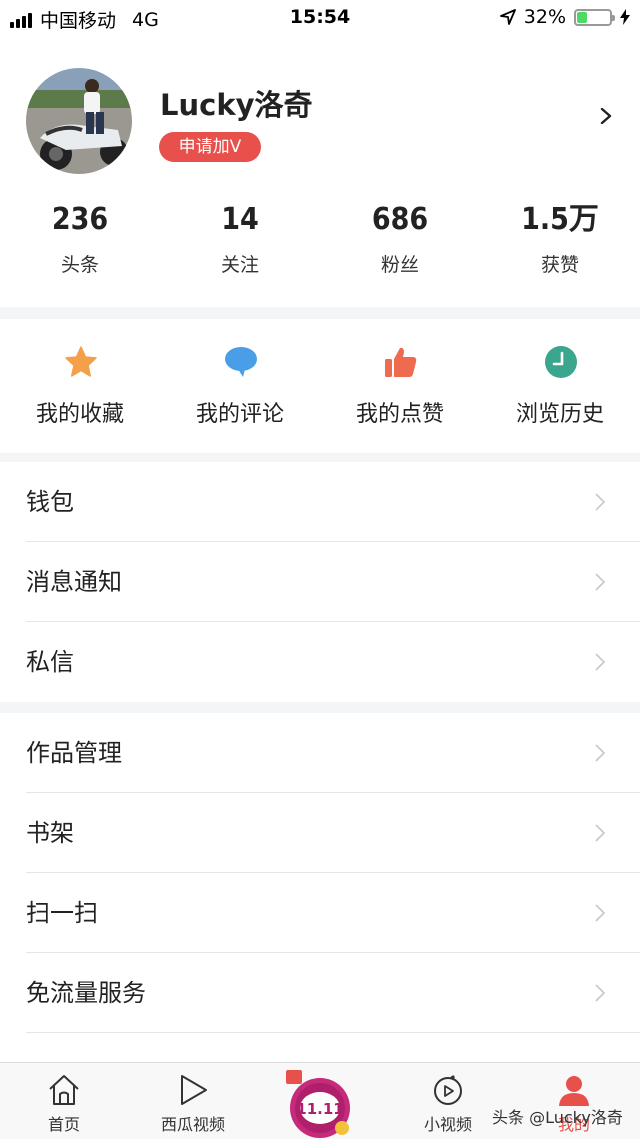 The height and width of the screenshot is (1139, 640). What do you see at coordinates (594, 17) in the screenshot?
I see `battery-icon` at bounding box center [594, 17].